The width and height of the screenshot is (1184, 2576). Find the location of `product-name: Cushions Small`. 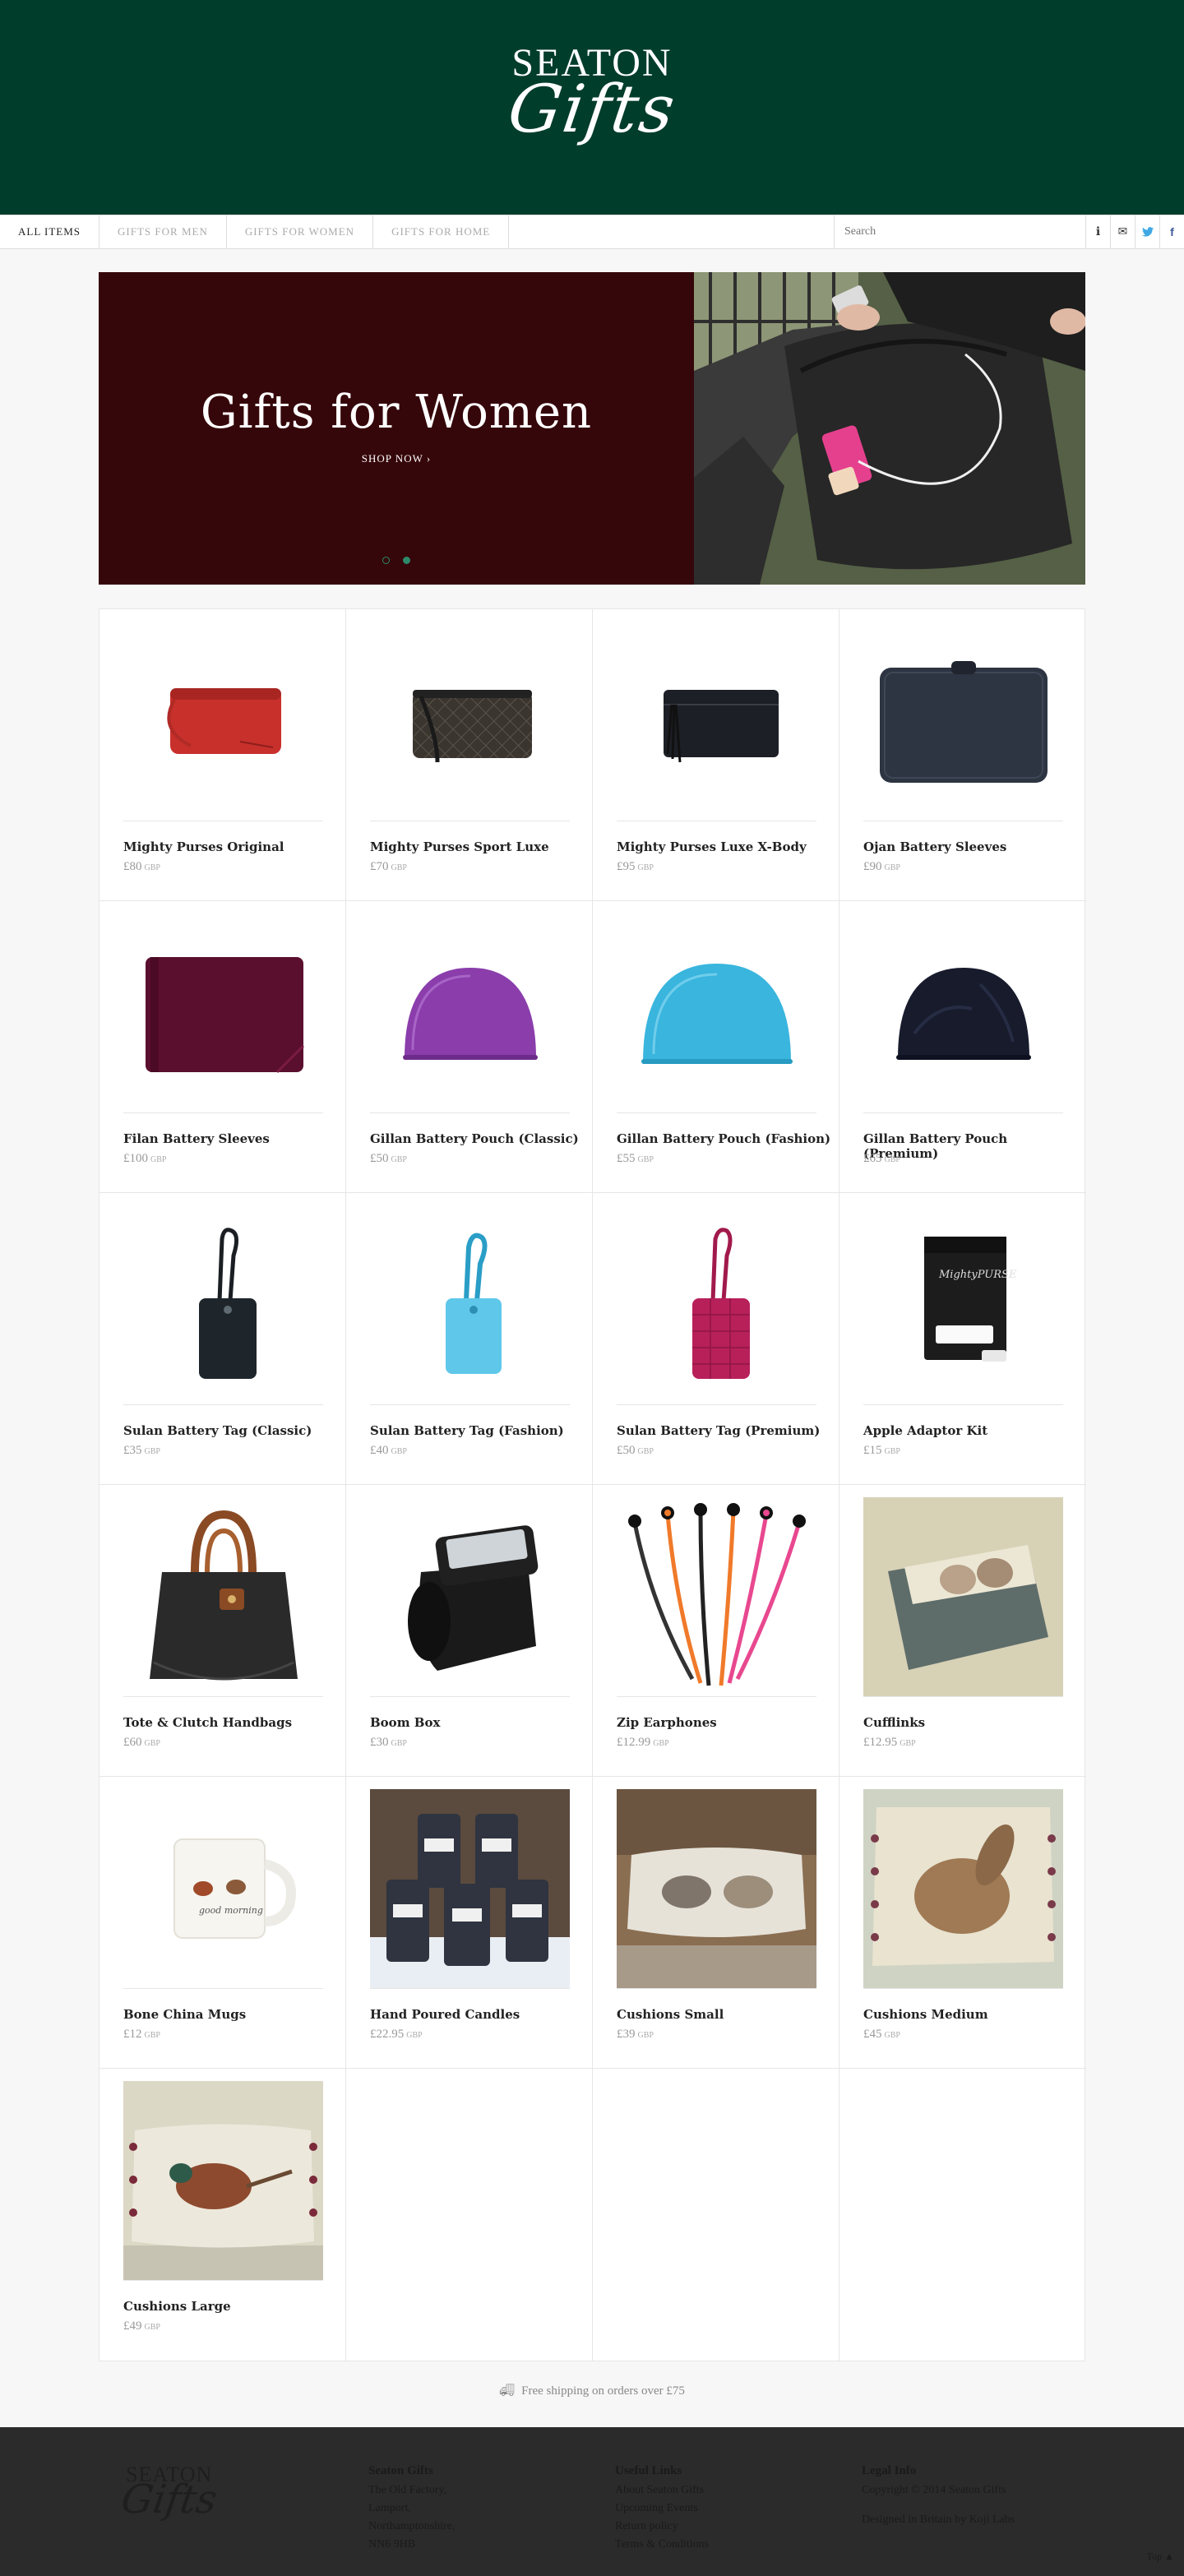

product-name: Cushions Small is located at coordinates (670, 2014).